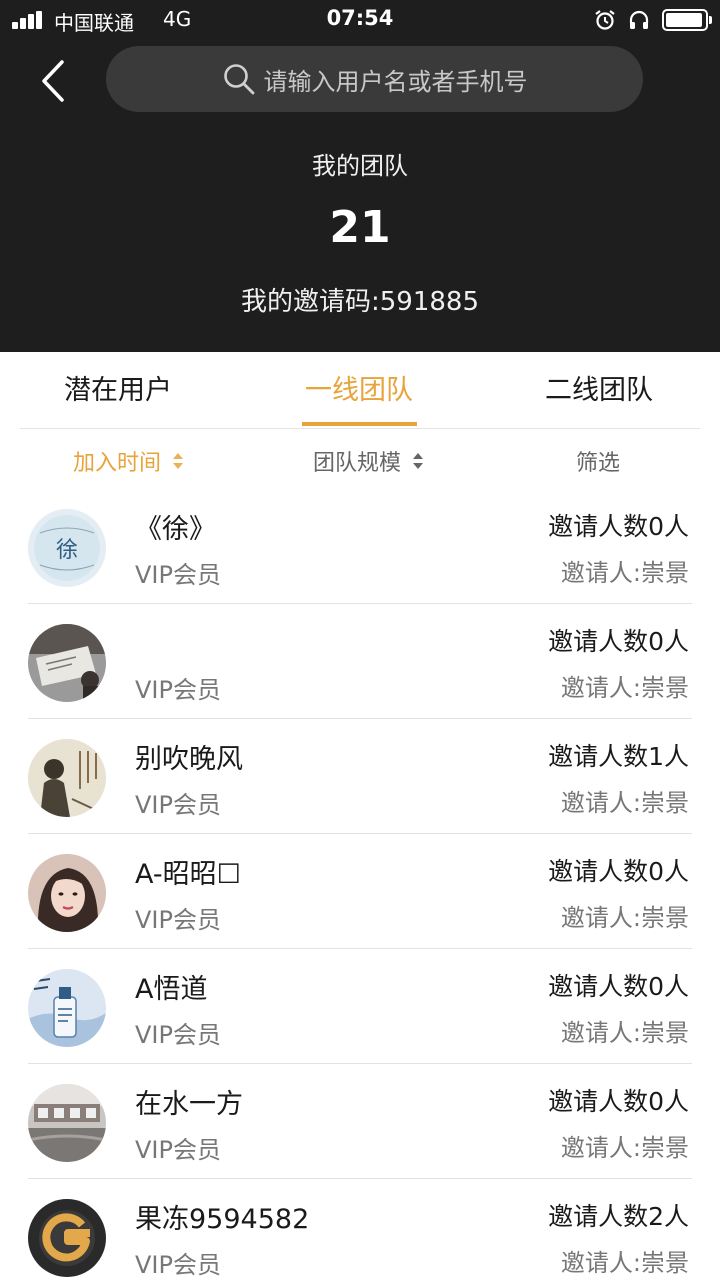  I want to click on svg-text: 徐, so click(67, 550).